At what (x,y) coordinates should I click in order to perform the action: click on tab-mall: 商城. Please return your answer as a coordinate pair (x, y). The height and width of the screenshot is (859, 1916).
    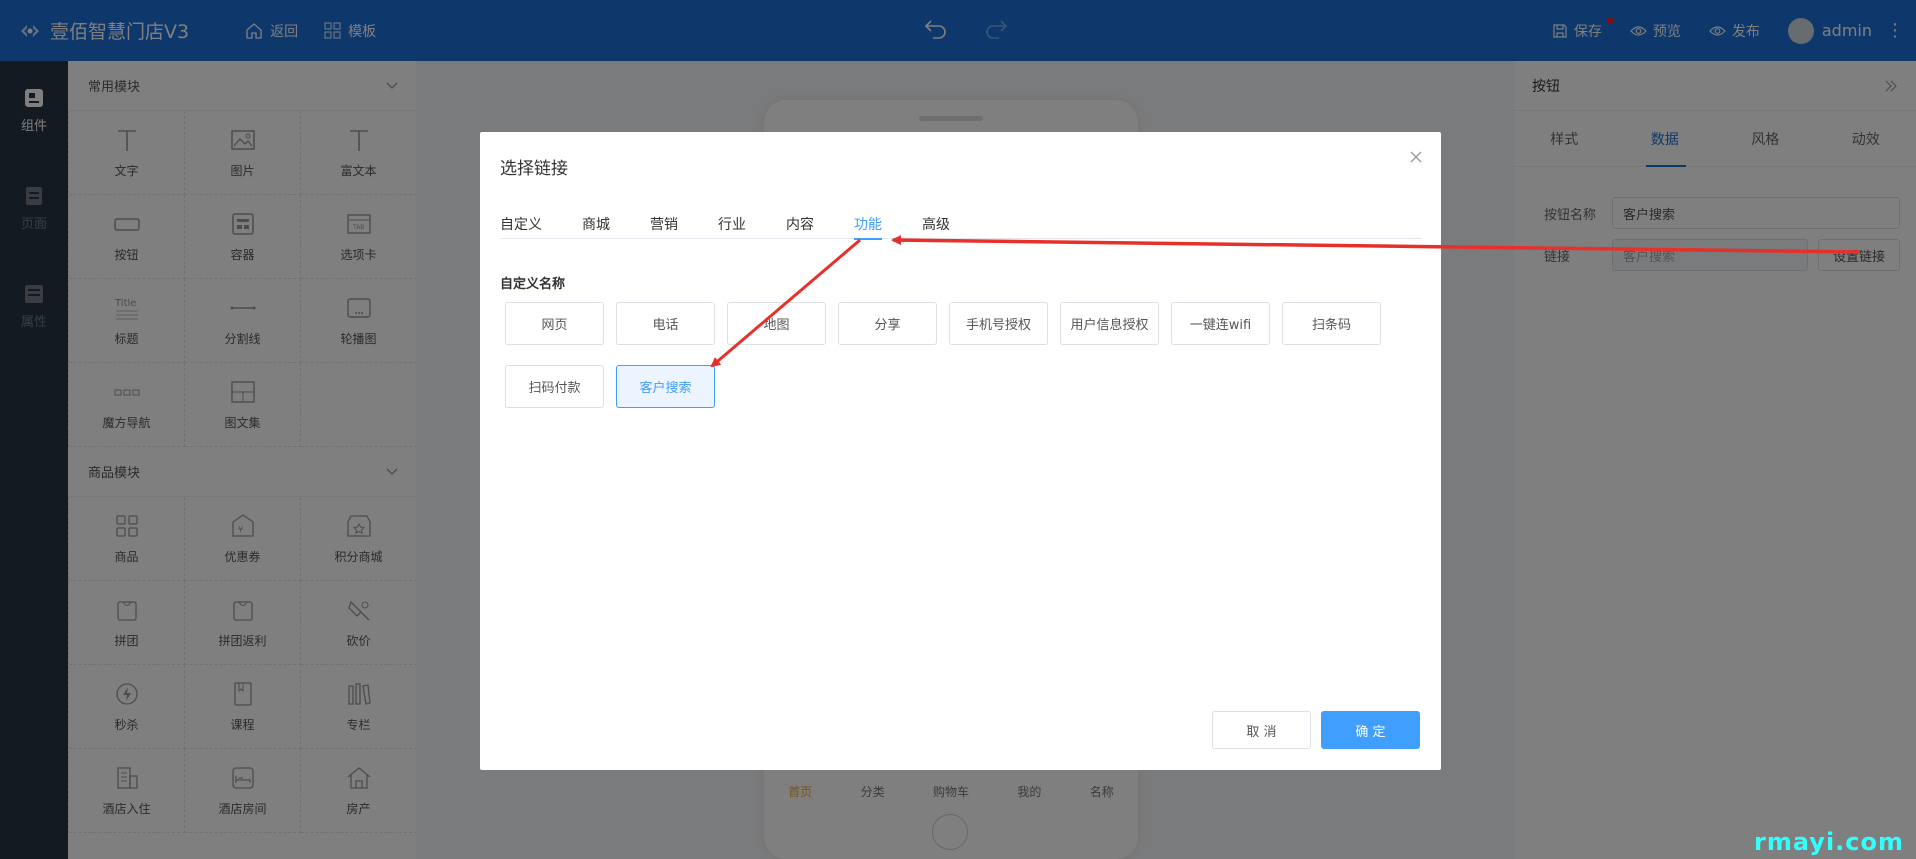
    Looking at the image, I should click on (596, 226).